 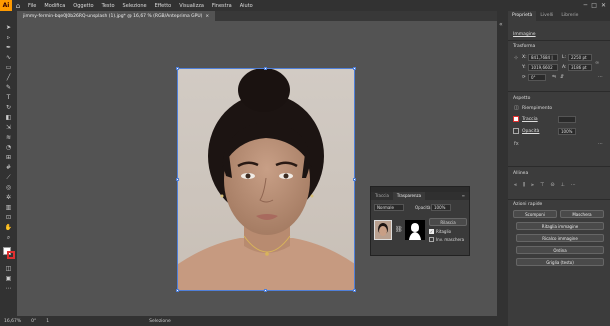 What do you see at coordinates (569, 16) in the screenshot?
I see `tab-librerie: Librerie` at bounding box center [569, 16].